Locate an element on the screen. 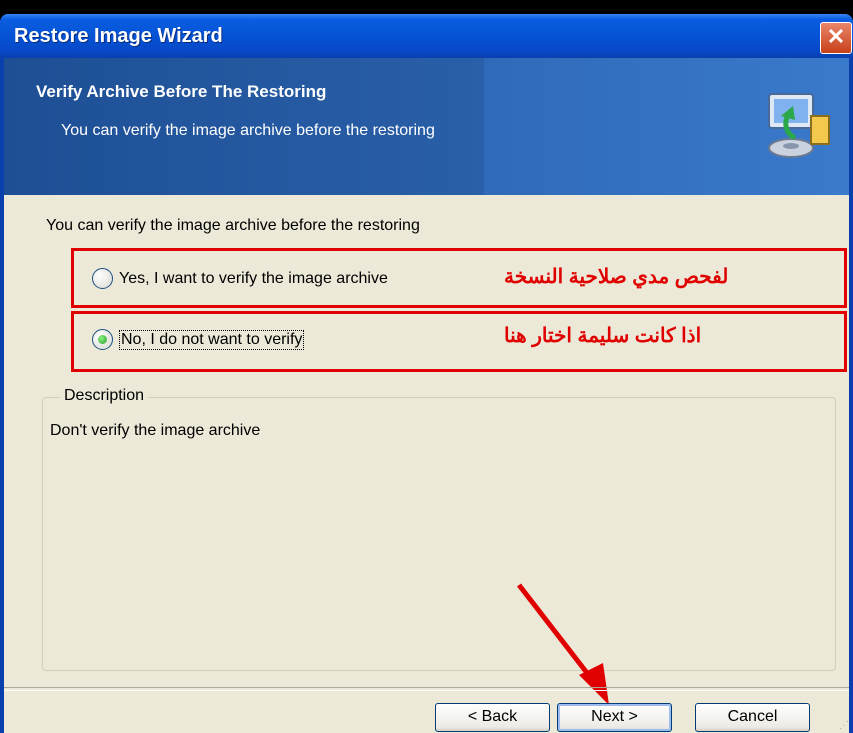 The width and height of the screenshot is (853, 733). radio-label-no-verify: No, I do not want to verify is located at coordinates (212, 339).